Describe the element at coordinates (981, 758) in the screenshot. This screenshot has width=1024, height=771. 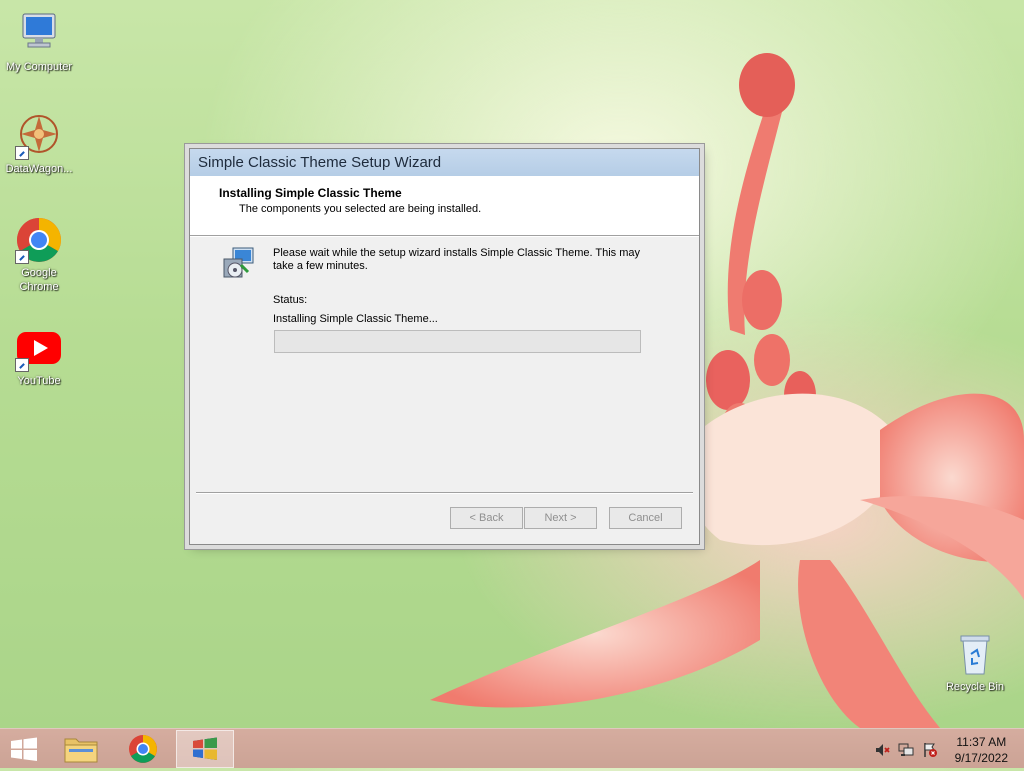
I see `clock-date: 9/17/2022` at that location.